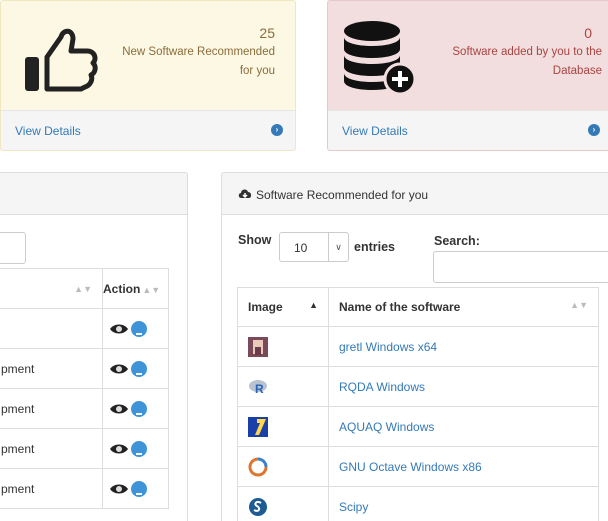 The height and width of the screenshot is (521, 608). Describe the element at coordinates (463, 307) in the screenshot. I see `column-header-name: Name of the software ▲▼` at that location.